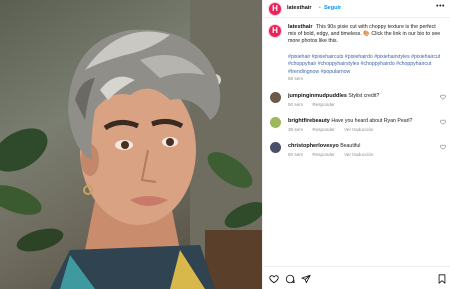 Image resolution: width=450 pixels, height=289 pixels. What do you see at coordinates (440, 6) in the screenshot?
I see `more-options-icon: •••` at bounding box center [440, 6].